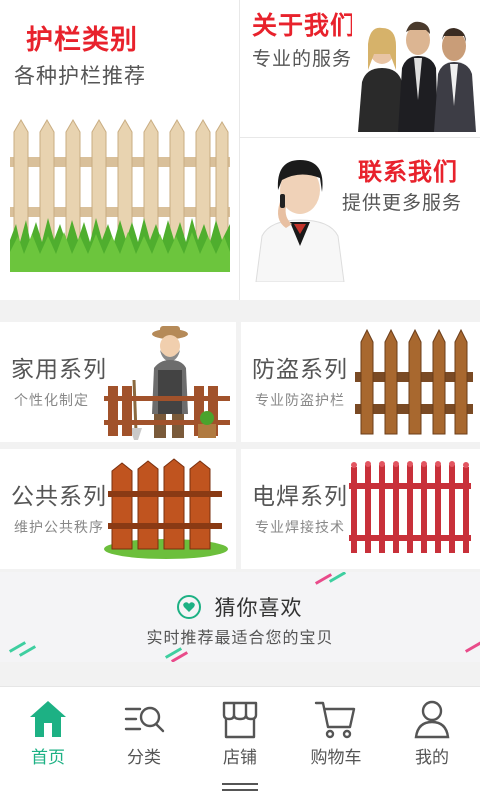 Image resolution: width=480 pixels, height=800 pixels. I want to click on series-title: 防盗系列, so click(300, 370).